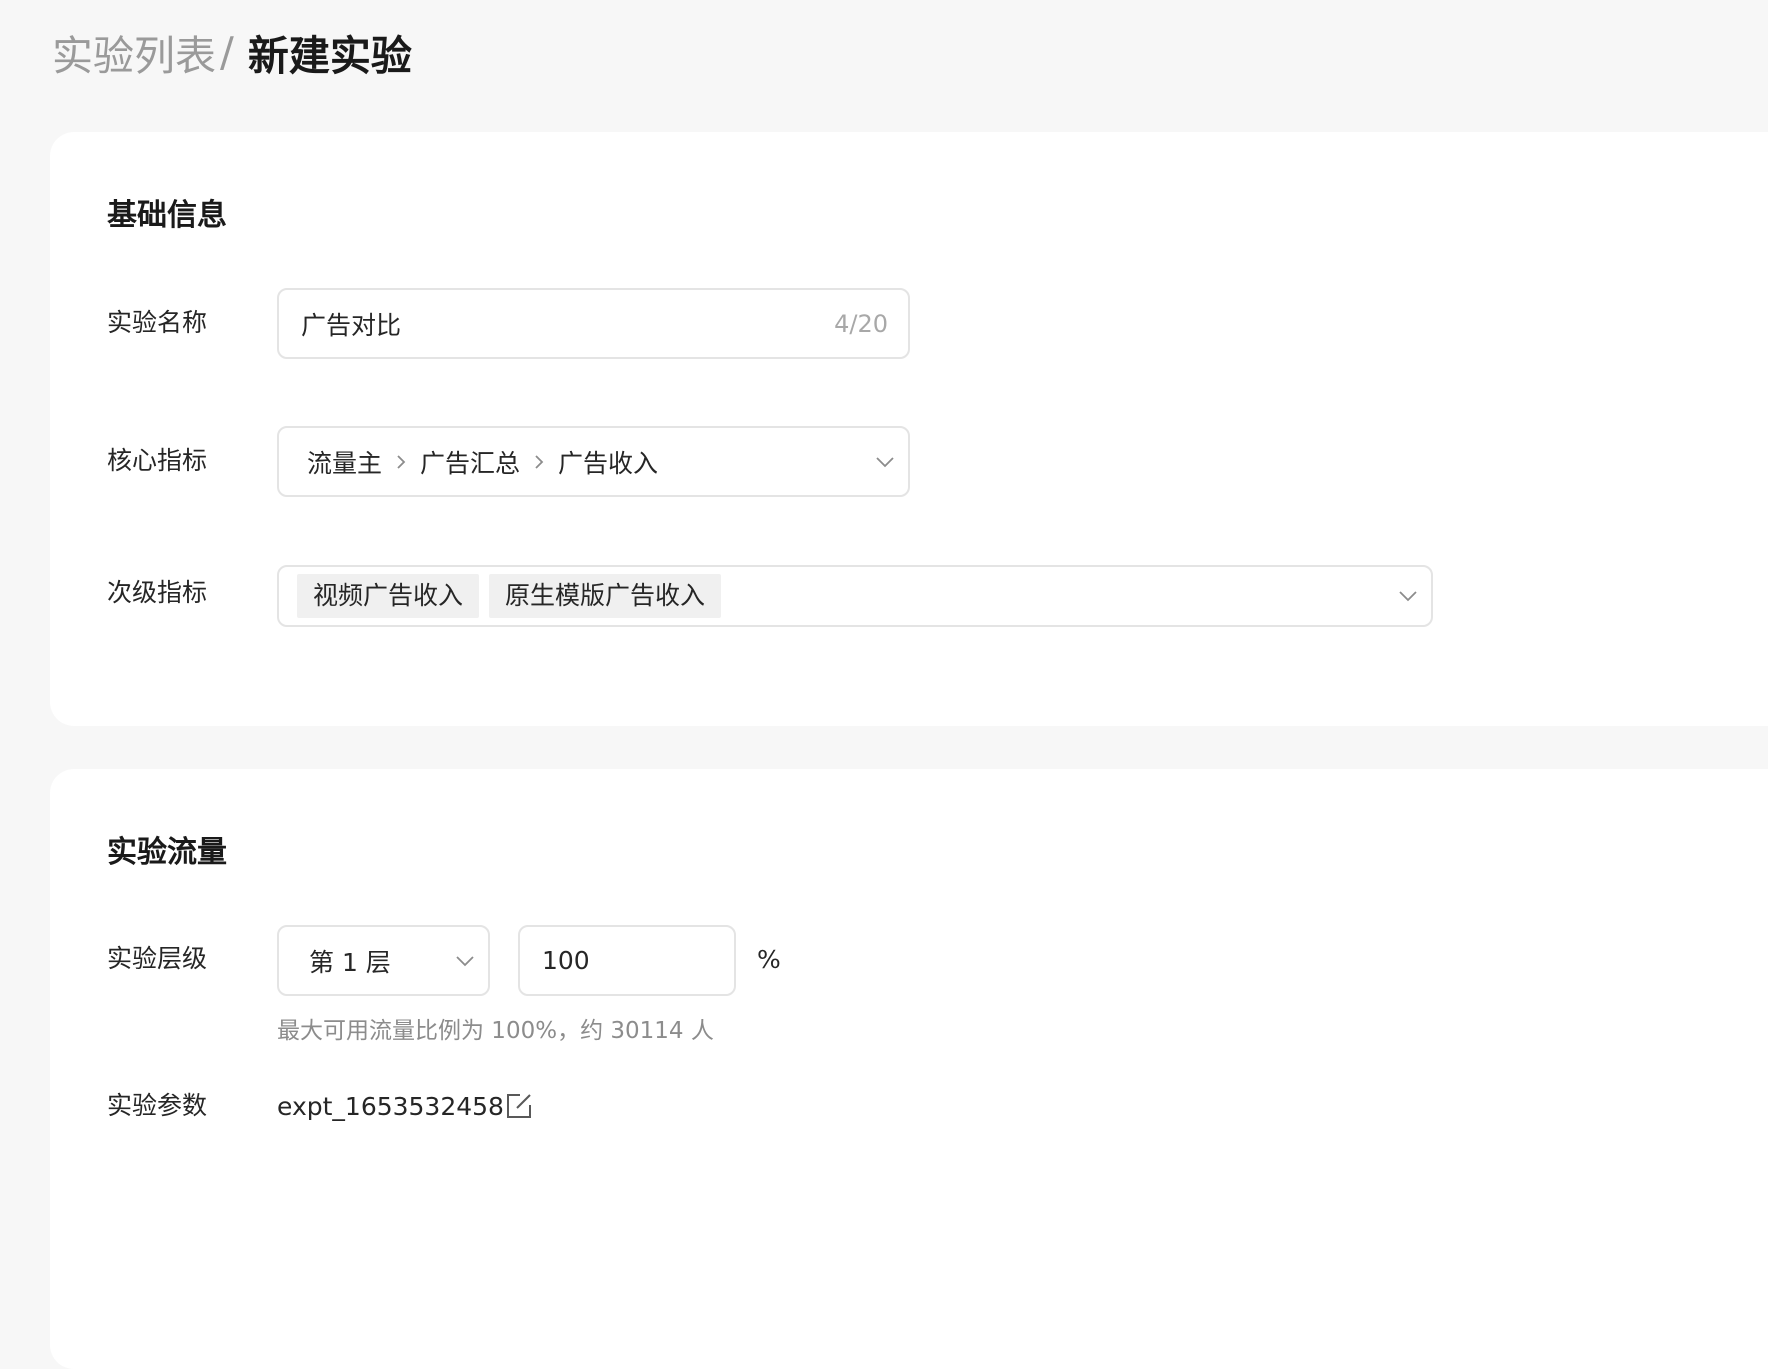  What do you see at coordinates (562, 323) in the screenshot?
I see `experiment-name-input` at bounding box center [562, 323].